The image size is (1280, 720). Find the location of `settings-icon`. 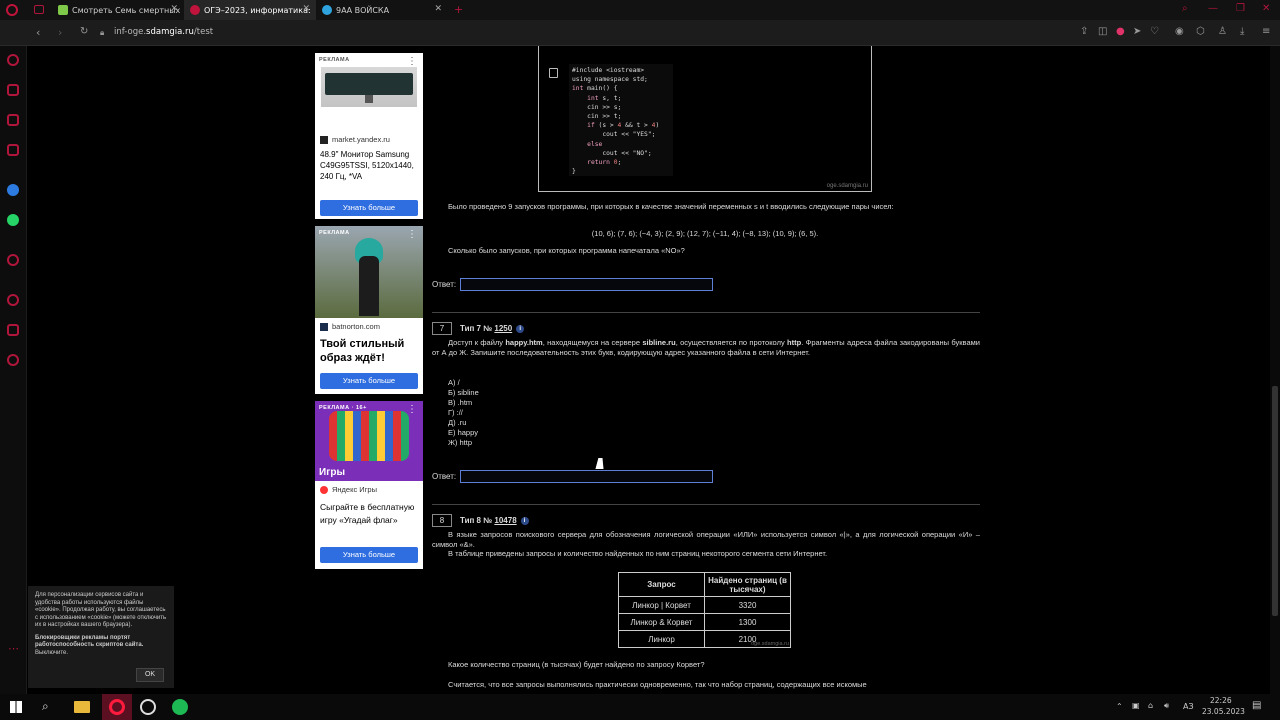

settings-icon is located at coordinates (13, 260).